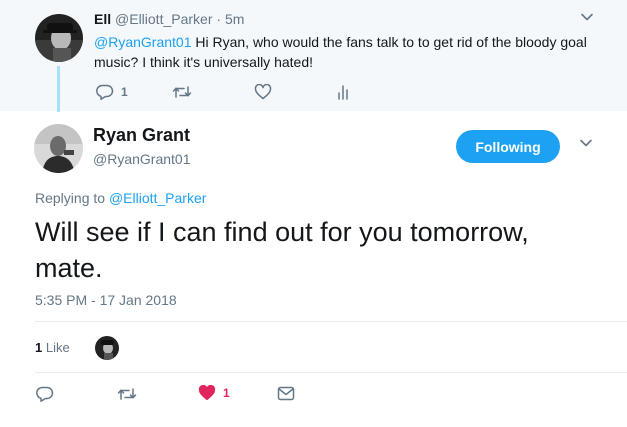 This screenshot has height=427, width=627. Describe the element at coordinates (58, 89) in the screenshot. I see `thread-connector` at that location.